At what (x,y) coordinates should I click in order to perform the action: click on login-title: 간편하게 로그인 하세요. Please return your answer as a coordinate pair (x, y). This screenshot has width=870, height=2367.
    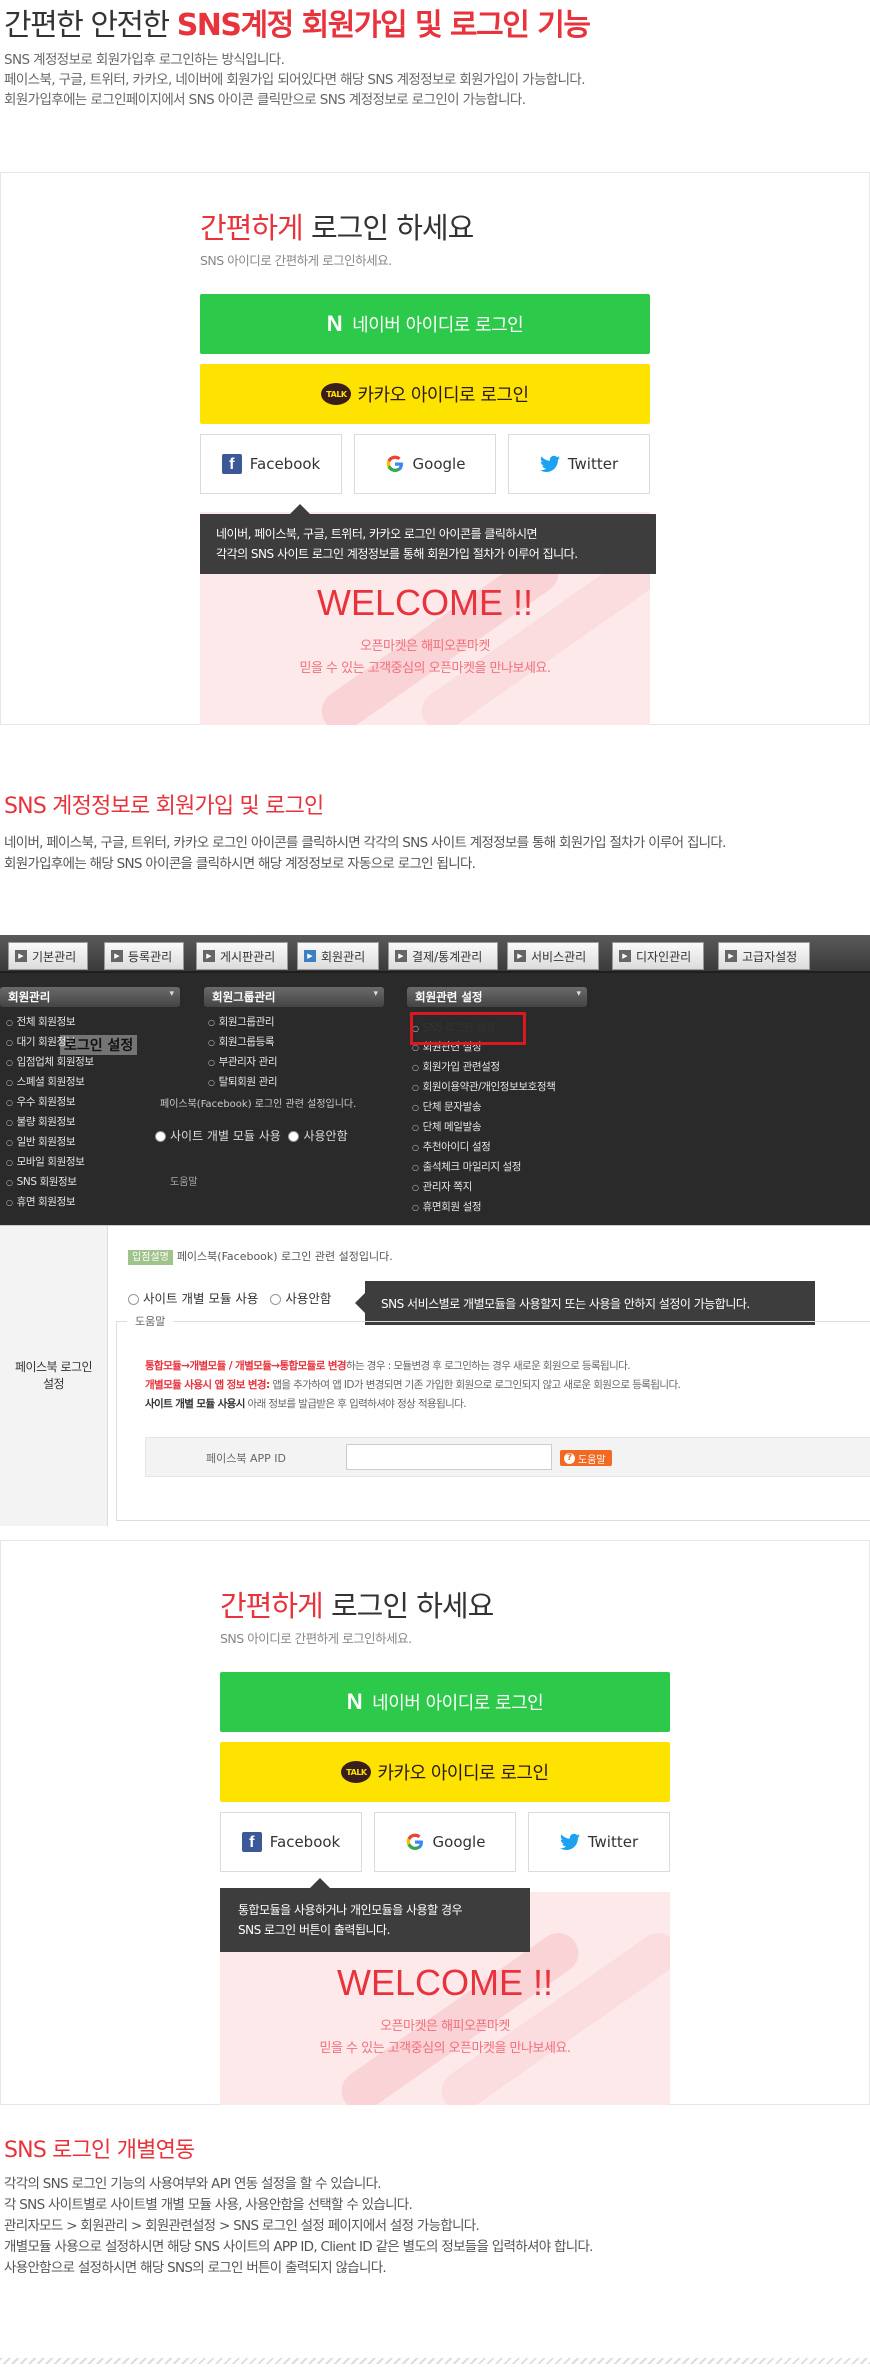
    Looking at the image, I should click on (337, 228).